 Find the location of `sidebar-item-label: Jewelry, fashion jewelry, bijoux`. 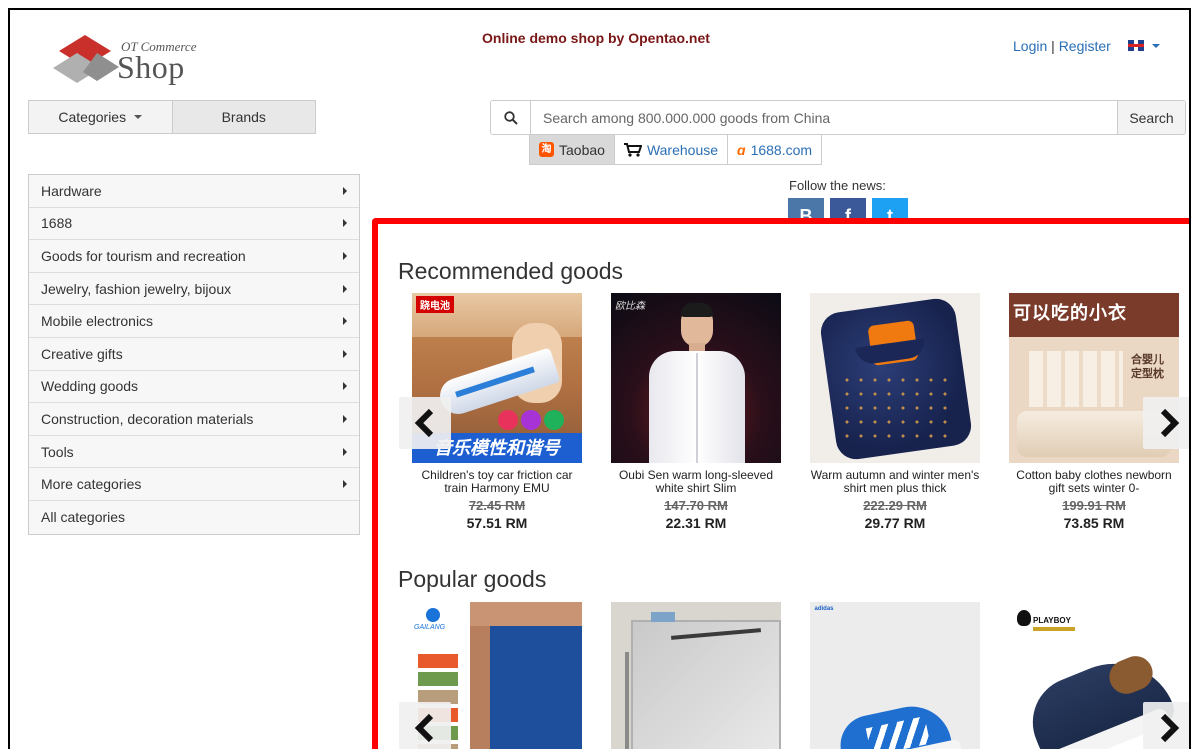

sidebar-item-label: Jewelry, fashion jewelry, bijoux is located at coordinates (136, 288).